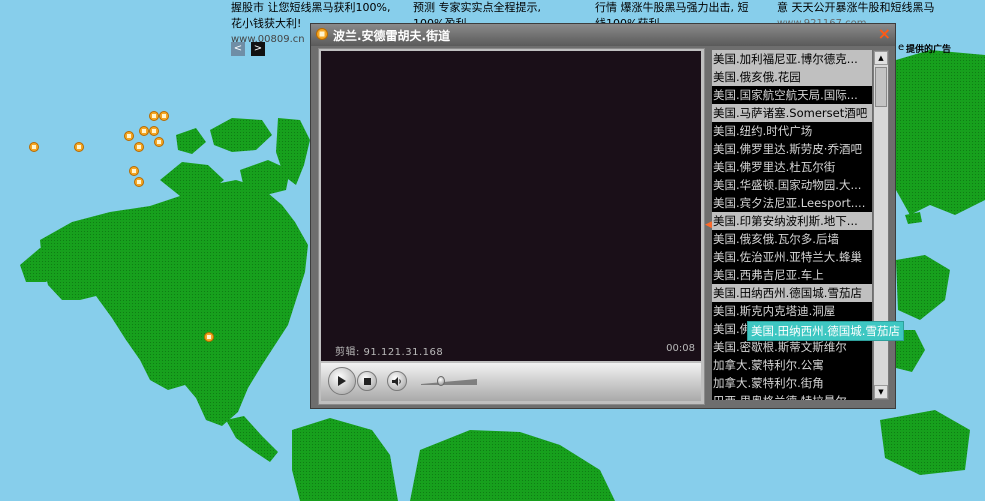  I want to click on playlist-item: 美国.俄亥俄.瓦尔多.后墙, so click(792, 239).